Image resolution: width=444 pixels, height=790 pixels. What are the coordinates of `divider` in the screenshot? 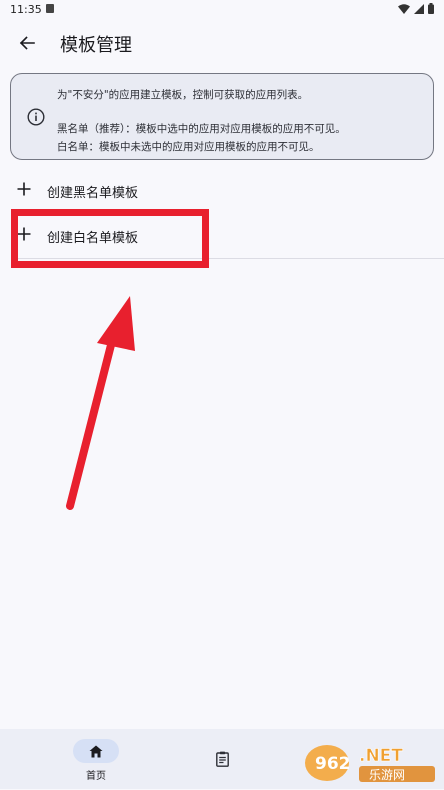 It's located at (228, 258).